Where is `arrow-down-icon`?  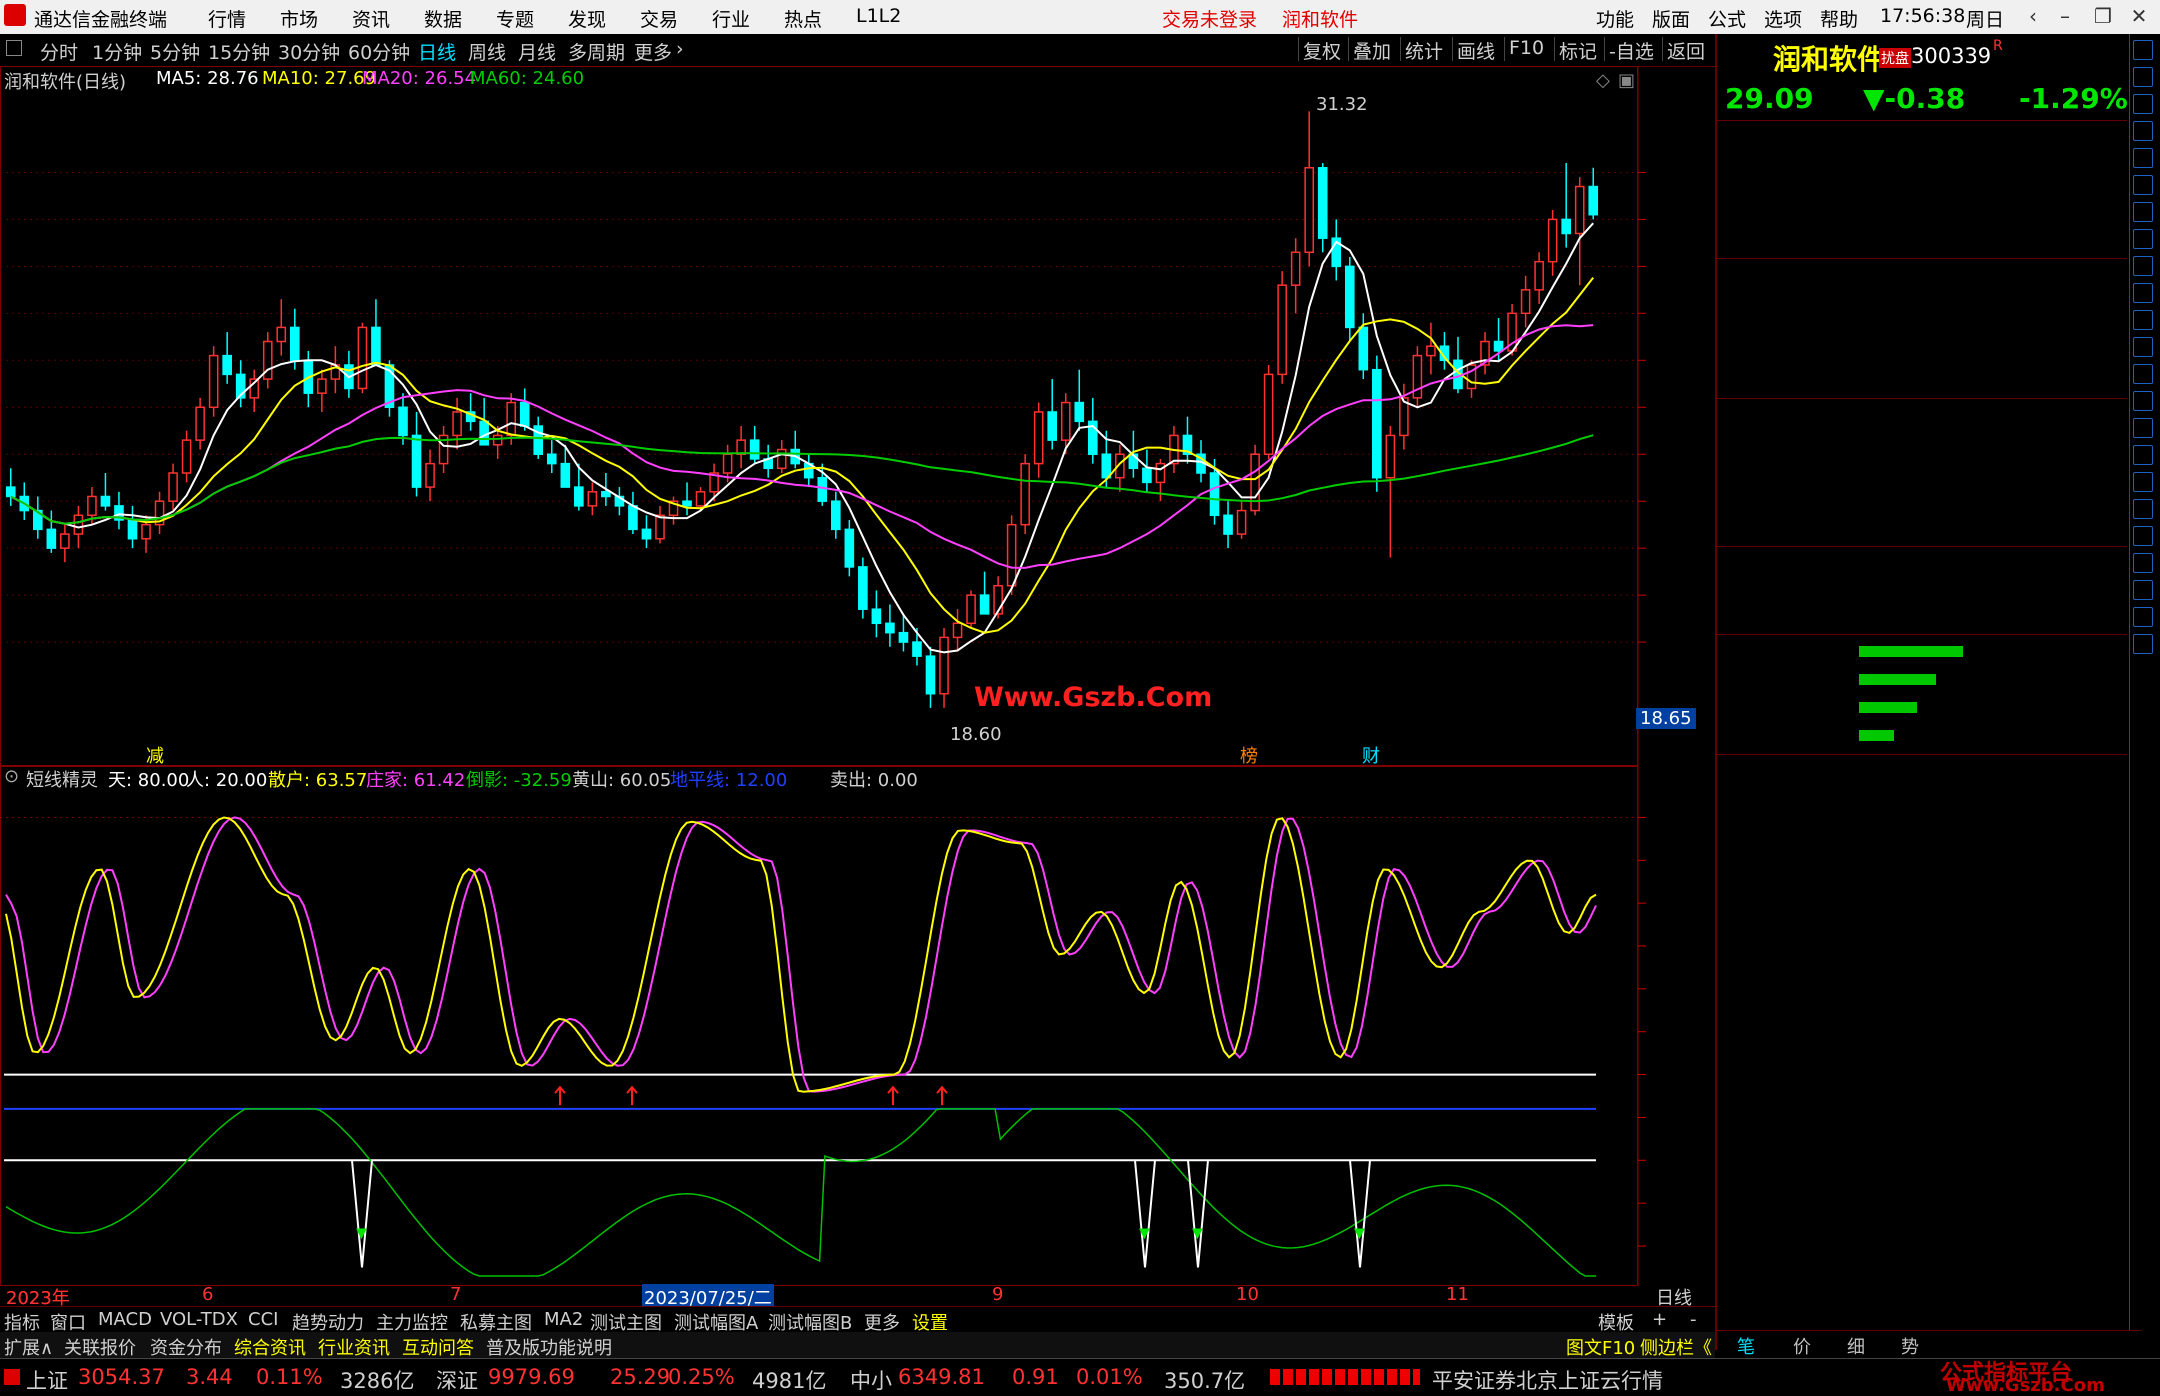
arrow-down-icon is located at coordinates (2143, 77).